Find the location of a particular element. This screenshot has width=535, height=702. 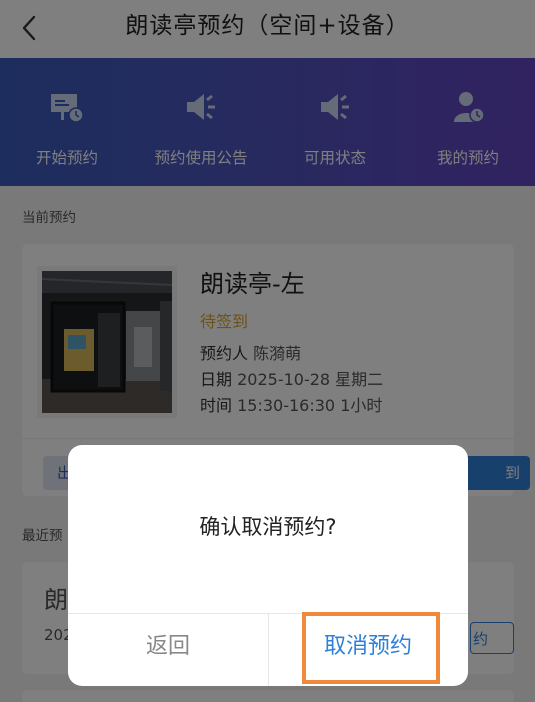

dialog-message: 确认取消预约? is located at coordinates (268, 527).